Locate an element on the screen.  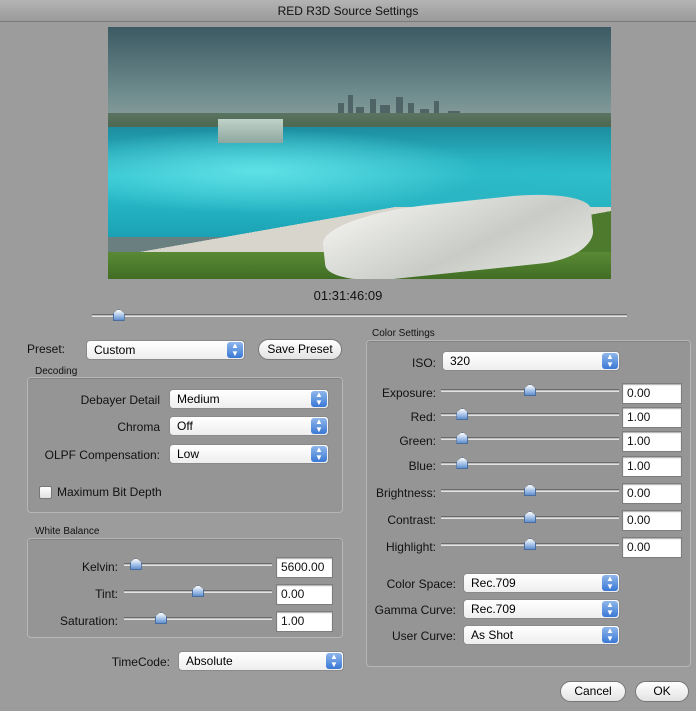
color-space-popup: Rec.709 ▲ ▼ is located at coordinates (541, 583).